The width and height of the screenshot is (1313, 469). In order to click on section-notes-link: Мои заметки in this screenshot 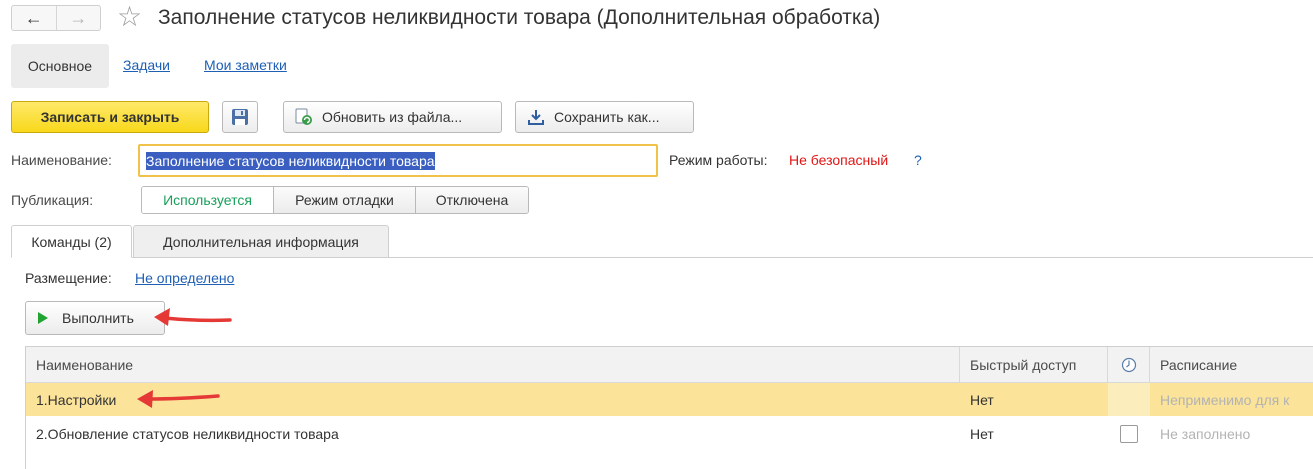, I will do `click(245, 65)`.